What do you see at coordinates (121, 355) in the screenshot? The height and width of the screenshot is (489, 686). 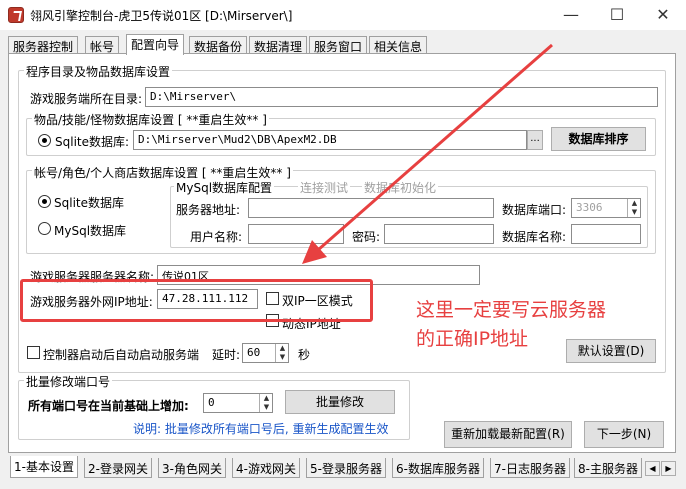 I see `autostart-label: 控制器启动后自动启动服务端` at bounding box center [121, 355].